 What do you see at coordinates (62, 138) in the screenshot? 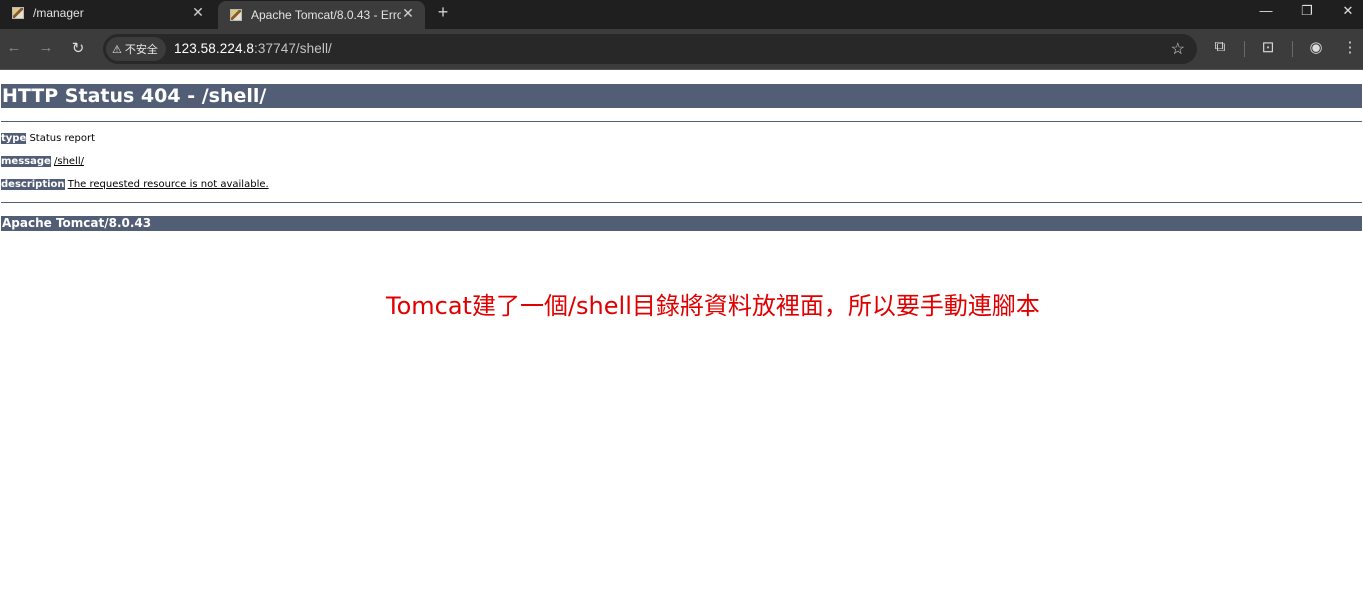
I see `type-value: Status report` at bounding box center [62, 138].